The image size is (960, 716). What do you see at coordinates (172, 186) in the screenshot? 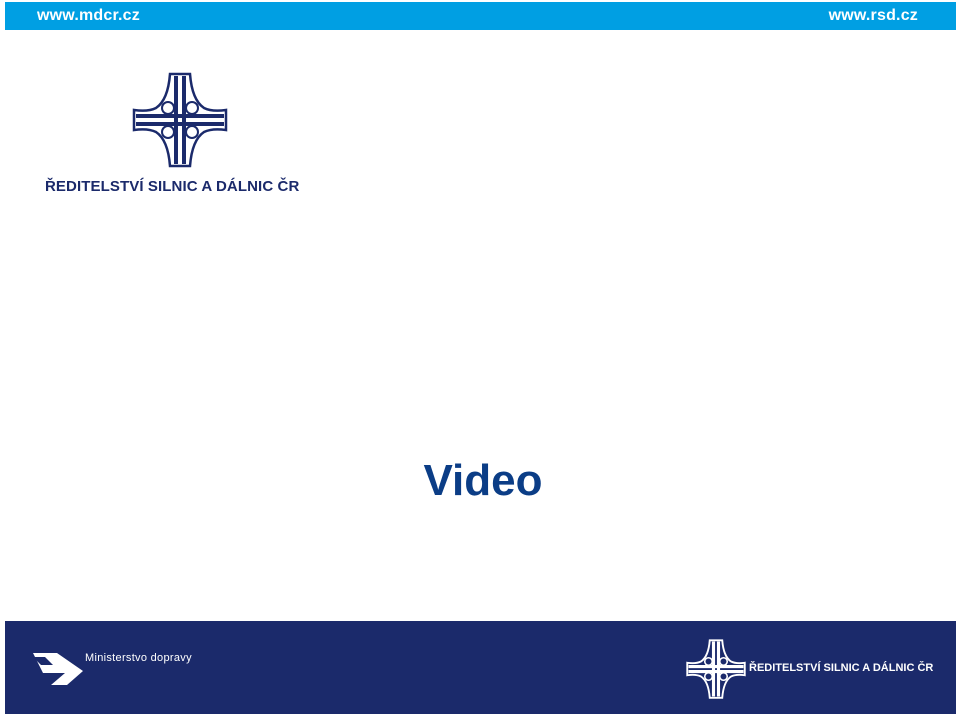
I see `org-name: ŘEDITELSTVÍ SILNIC A DÁLNIC ČR` at bounding box center [172, 186].